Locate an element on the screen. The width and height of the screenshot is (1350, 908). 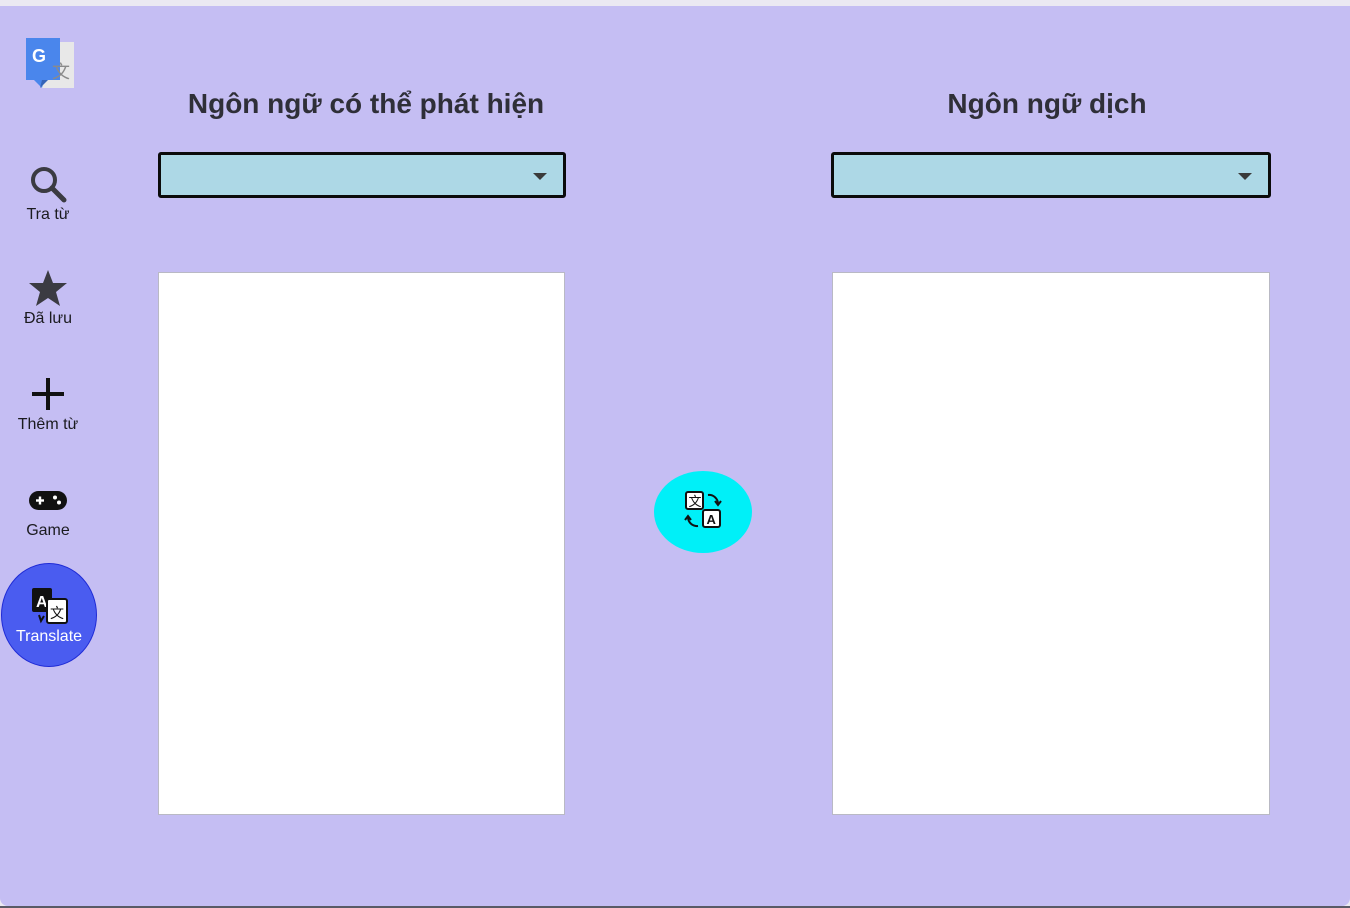
sidebar-item-tra-tu: Tra từ is located at coordinates (48, 193).